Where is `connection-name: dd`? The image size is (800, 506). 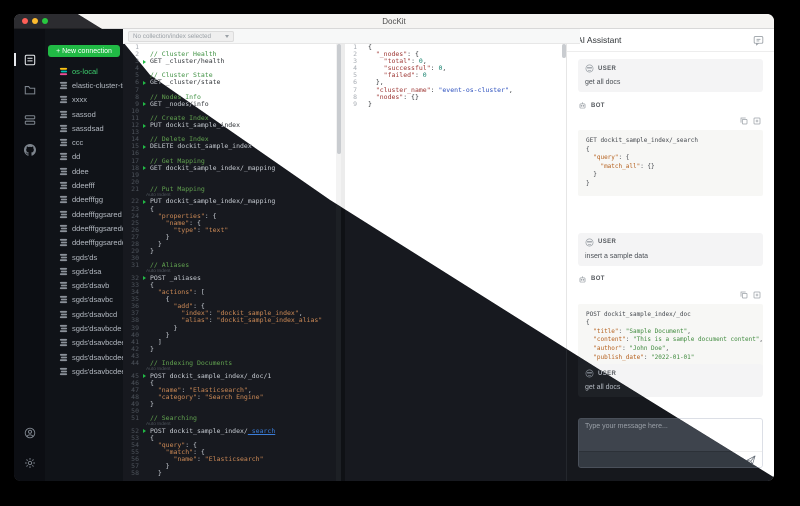 connection-name: dd is located at coordinates (76, 157).